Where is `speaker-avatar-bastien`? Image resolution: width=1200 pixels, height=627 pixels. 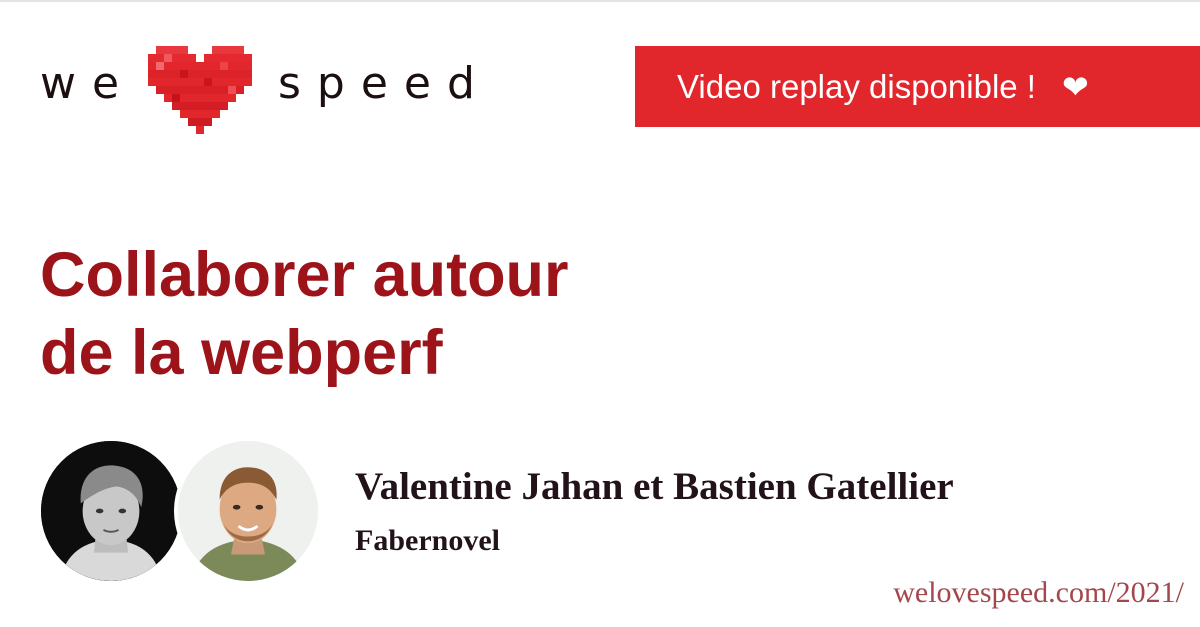
speaker-avatar-bastien is located at coordinates (248, 511).